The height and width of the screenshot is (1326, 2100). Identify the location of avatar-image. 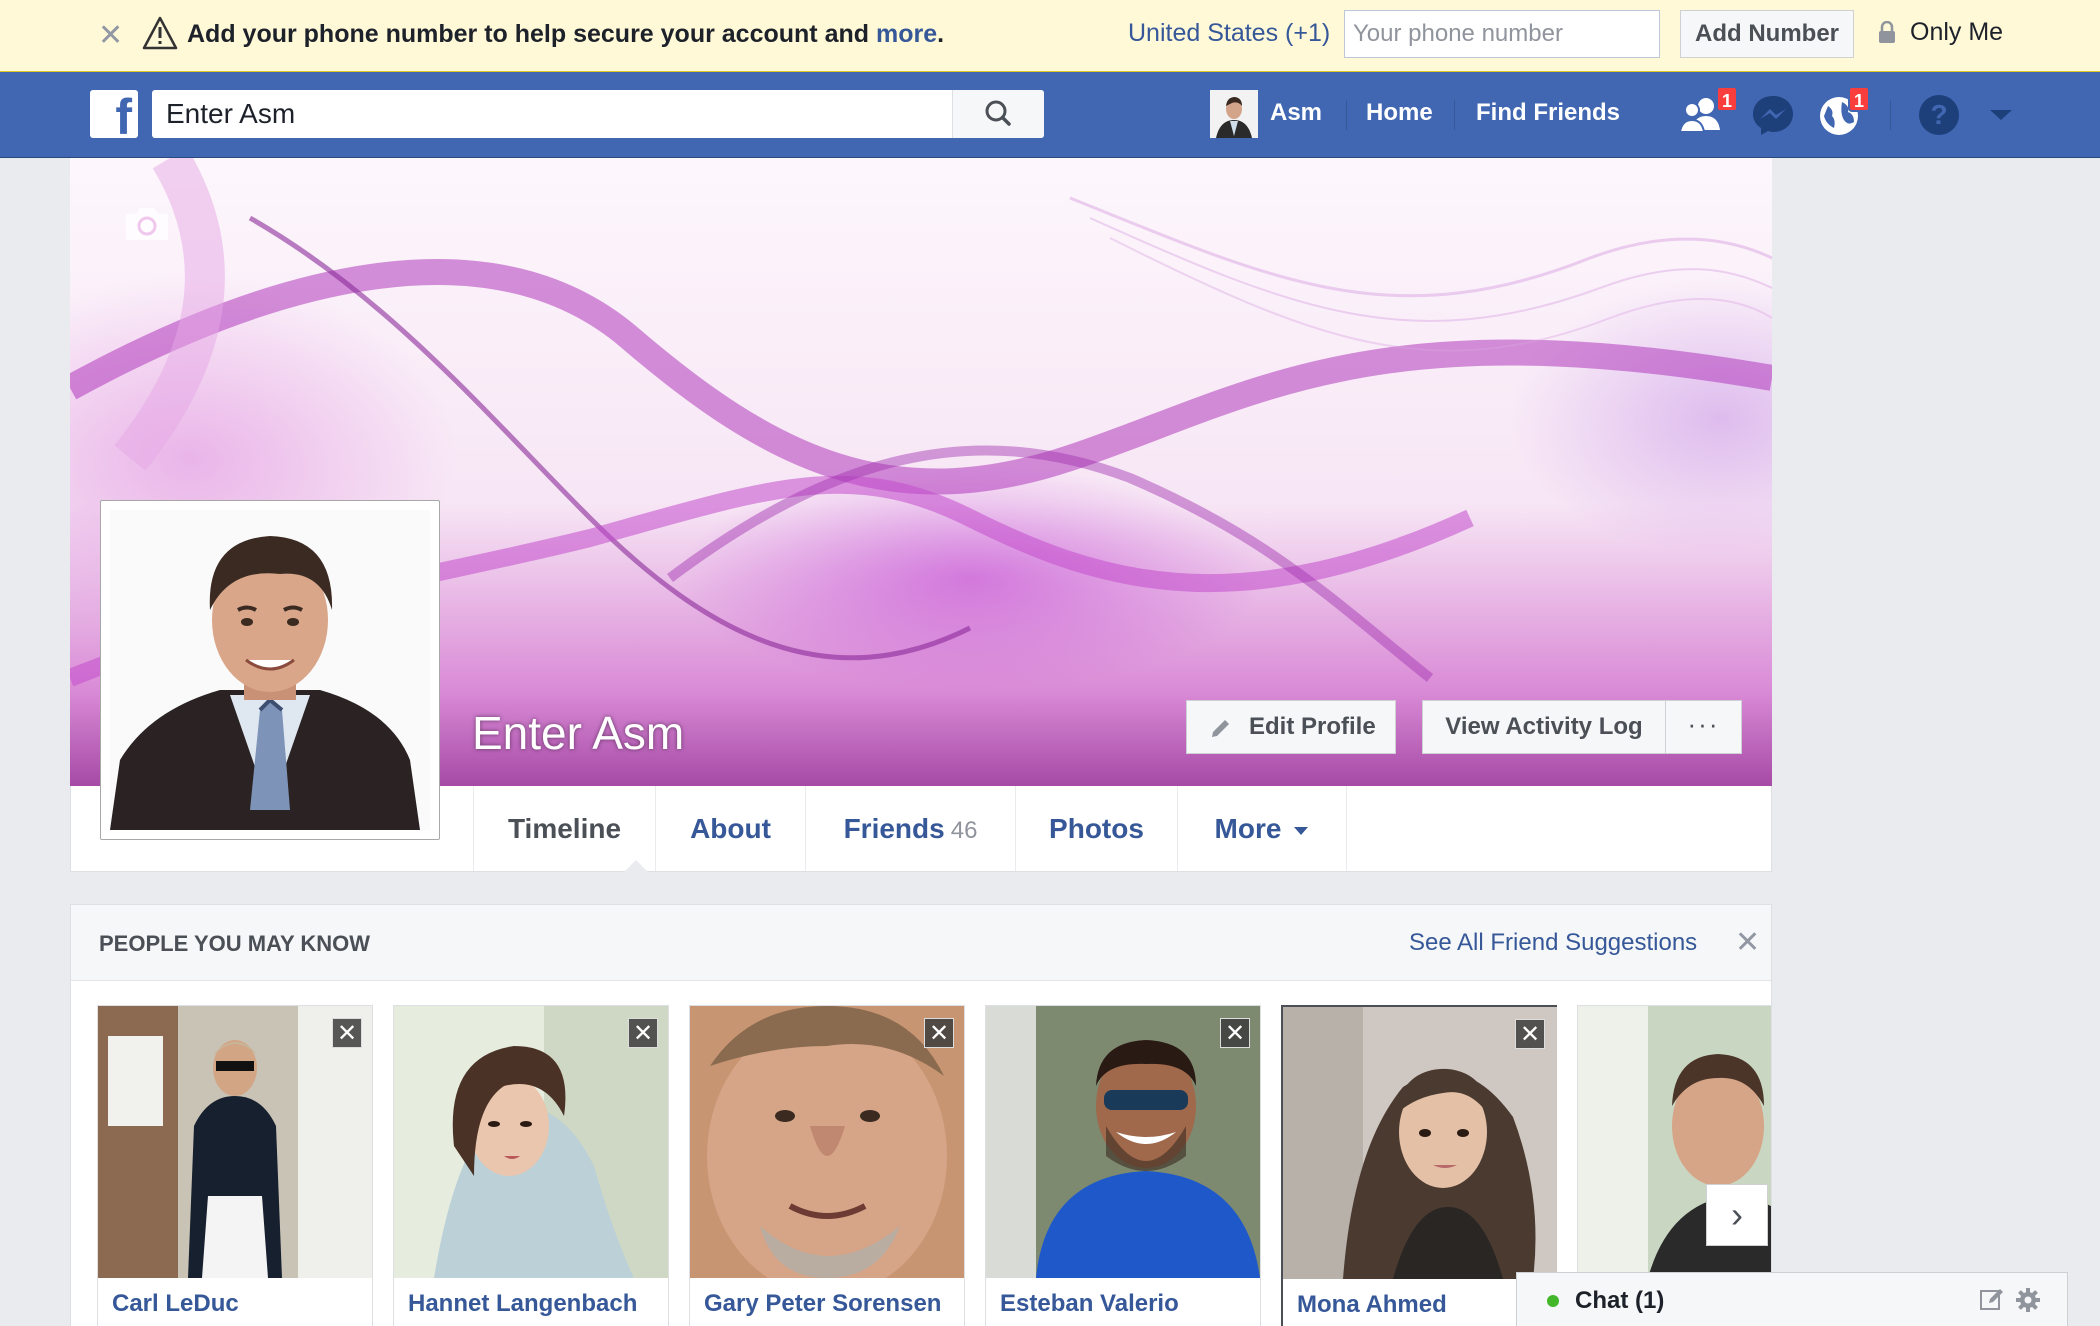
(1234, 114).